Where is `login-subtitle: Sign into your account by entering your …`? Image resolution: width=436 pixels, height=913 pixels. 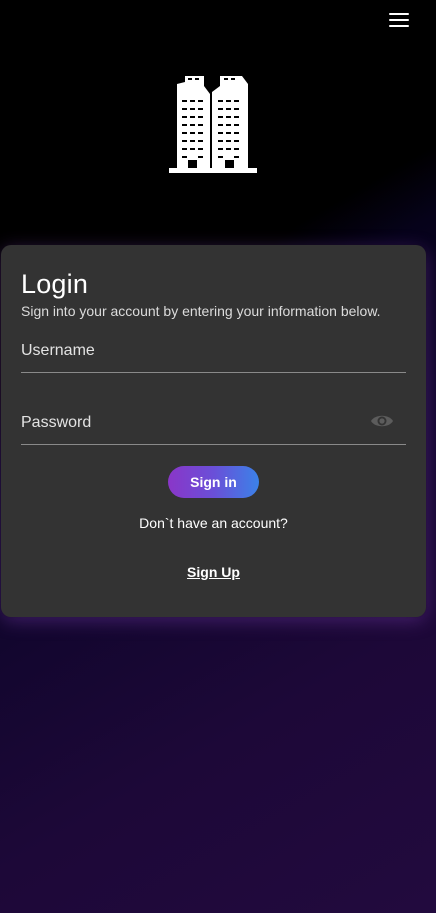
login-subtitle: Sign into your account by entering your … is located at coordinates (201, 311).